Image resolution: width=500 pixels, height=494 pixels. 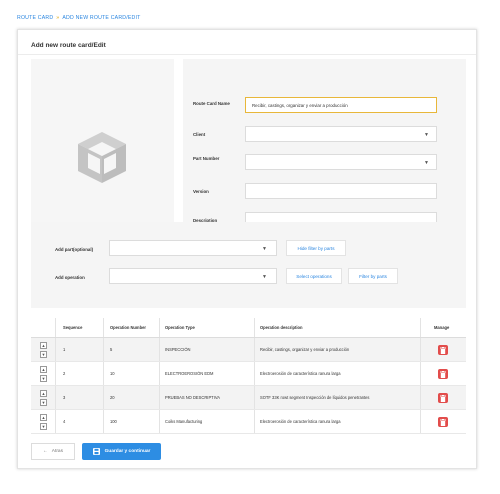 I want to click on breadcrumb: ROUTE CARD» ADD NEW ROUTE CARD/EDIT, so click(x=78, y=18).